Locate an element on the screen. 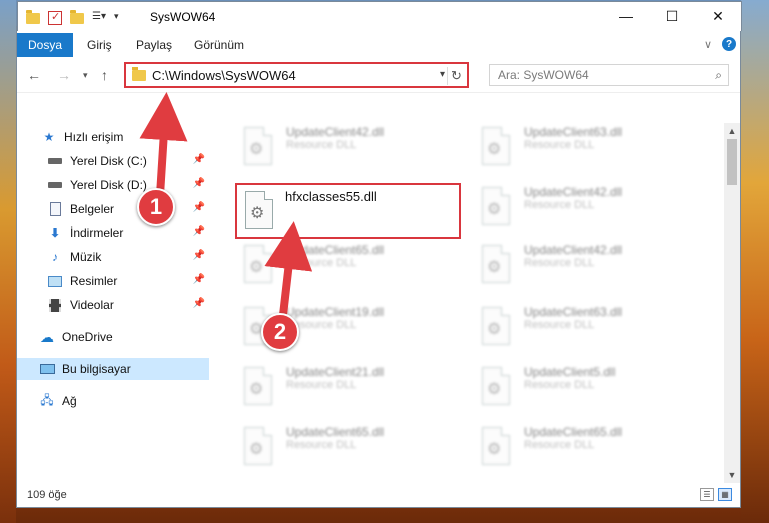 Image resolution: width=769 pixels, height=523 pixels. properties-icon: ✓ is located at coordinates (55, 18).